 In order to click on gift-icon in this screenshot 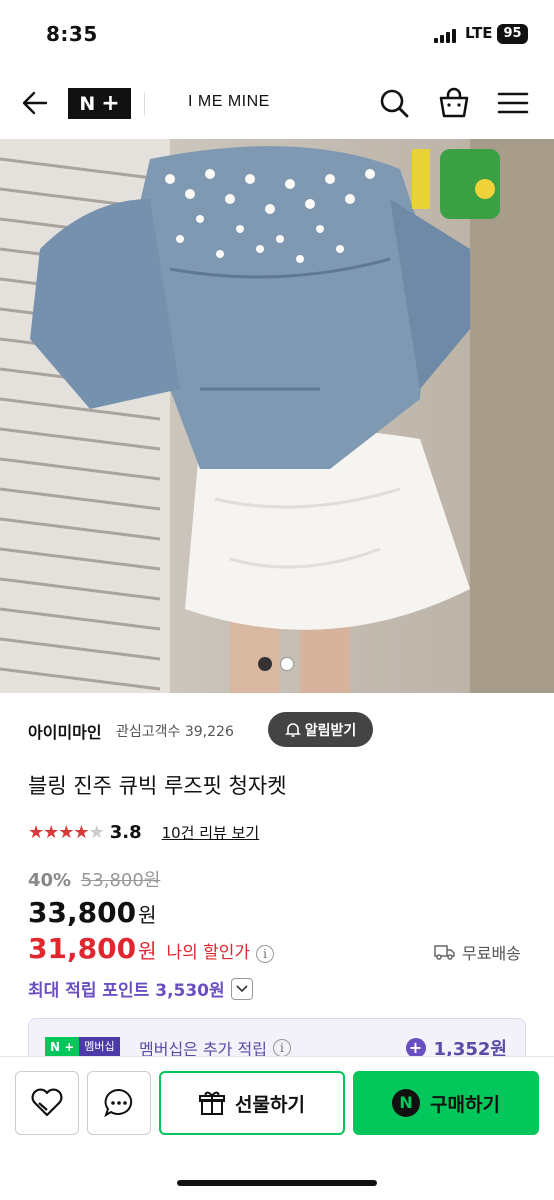, I will do `click(212, 1103)`.